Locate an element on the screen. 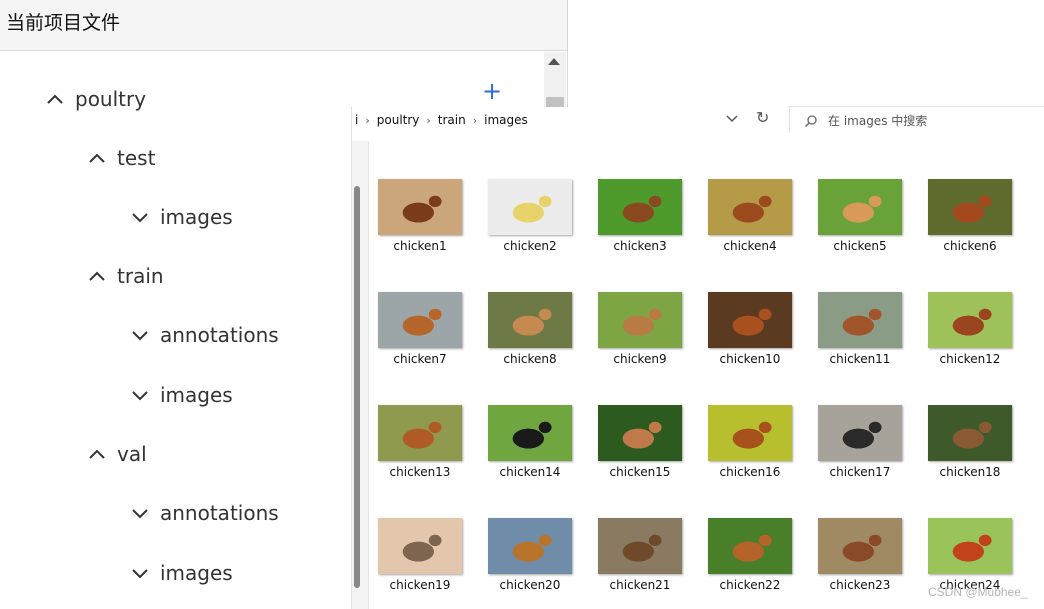 Image resolution: width=1044 pixels, height=609 pixels. file-name: chicken22 is located at coordinates (750, 585).